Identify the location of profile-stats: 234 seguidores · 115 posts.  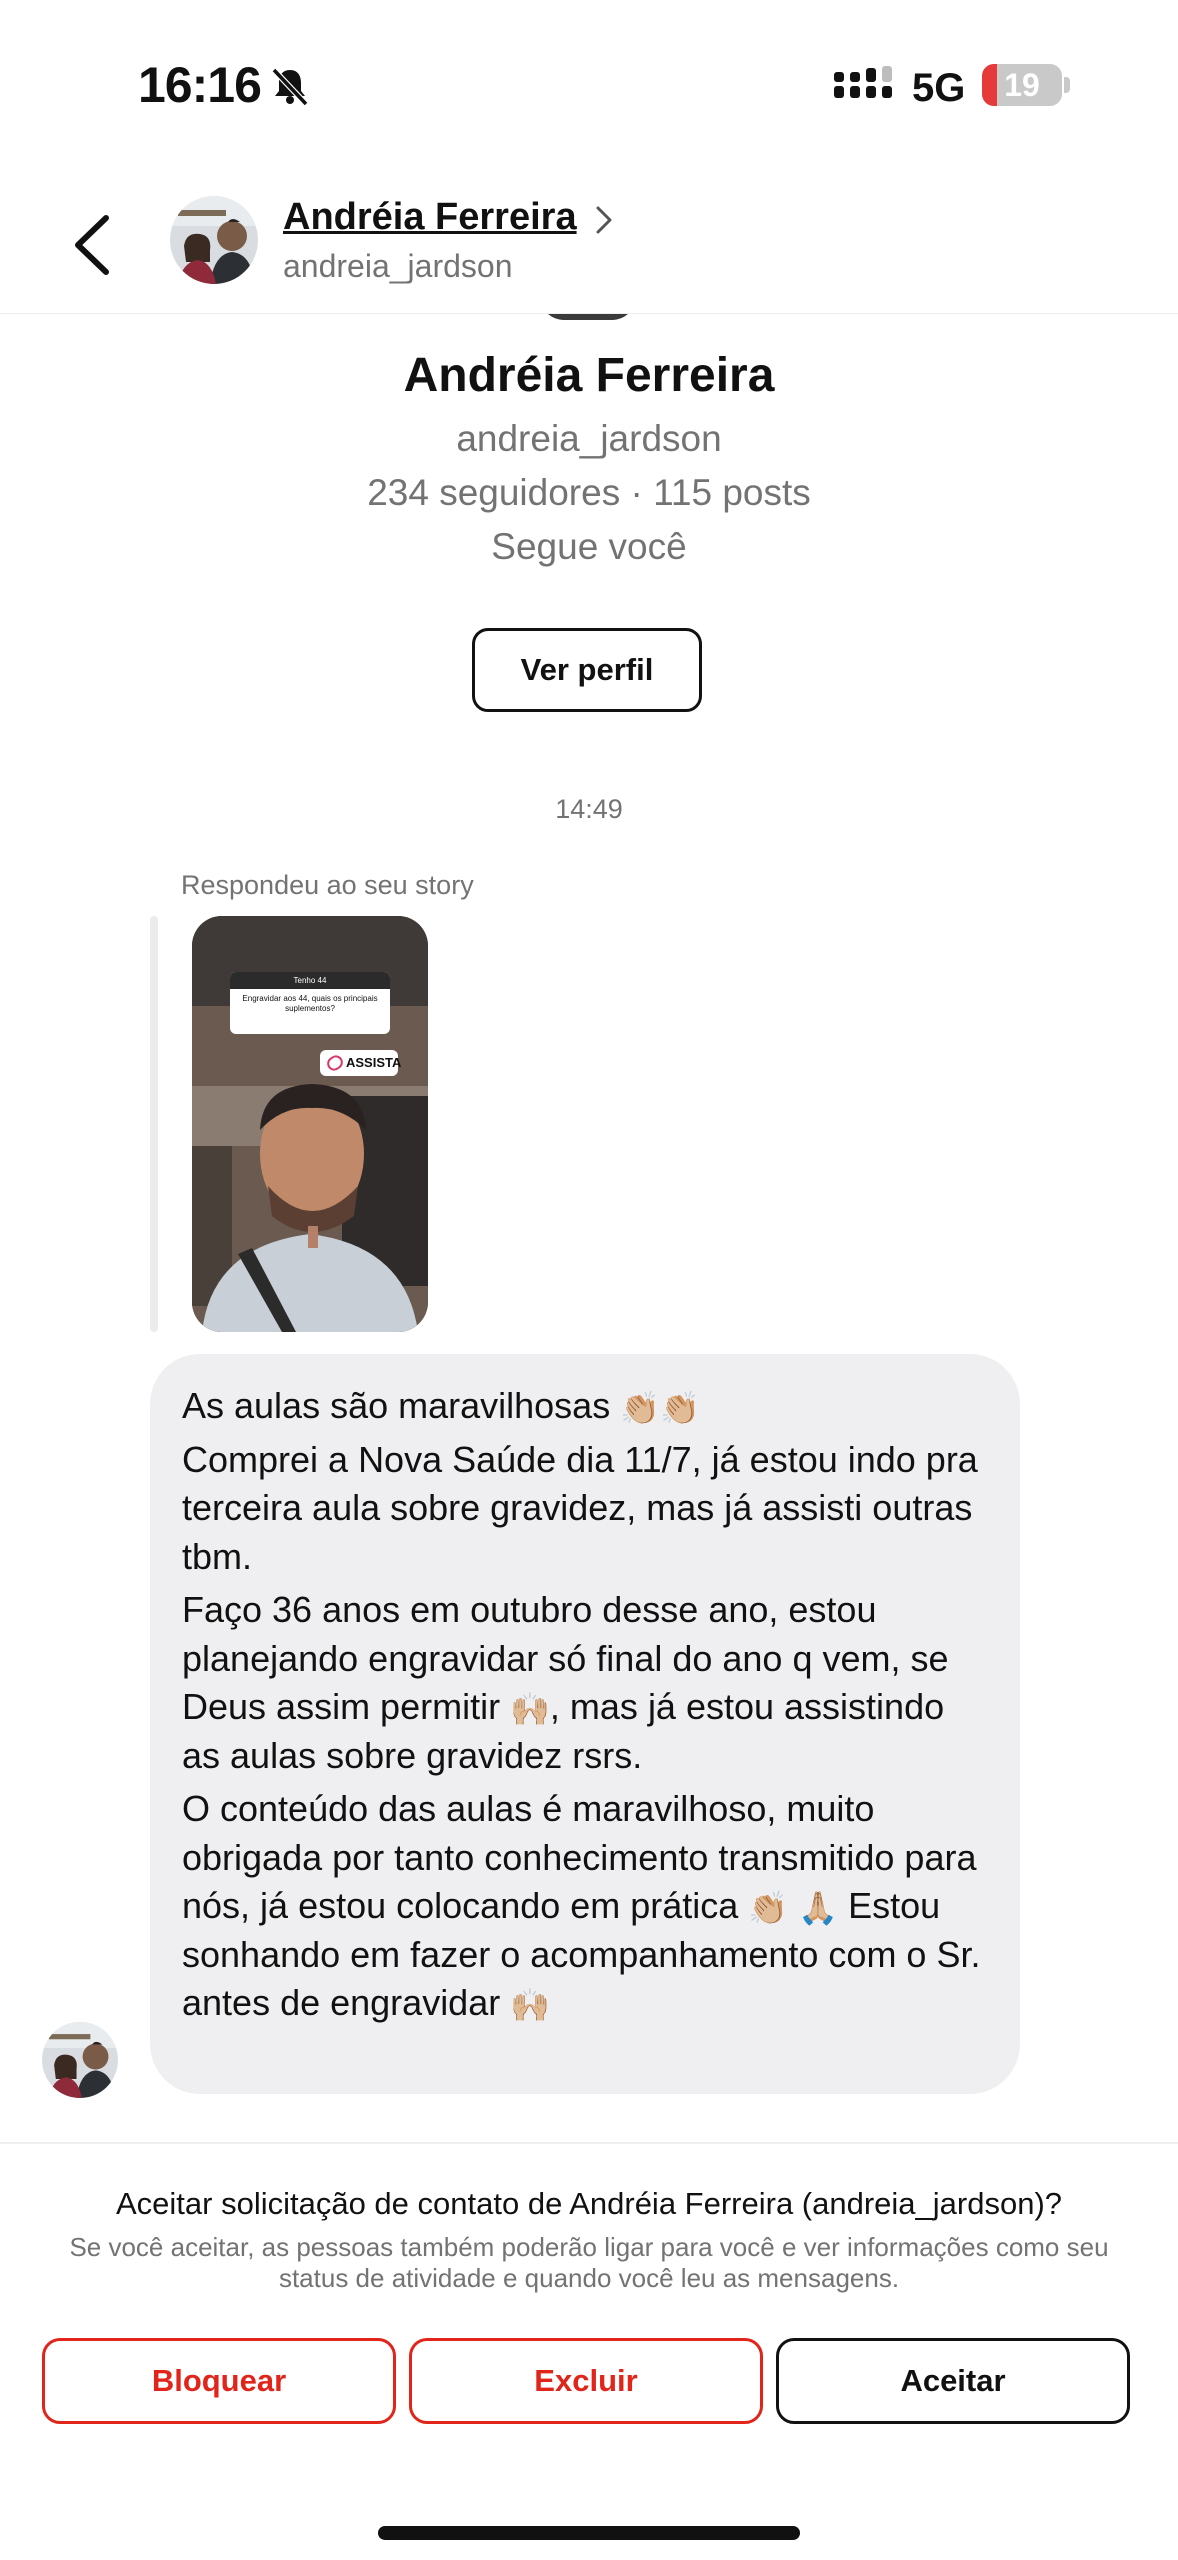
(589, 492).